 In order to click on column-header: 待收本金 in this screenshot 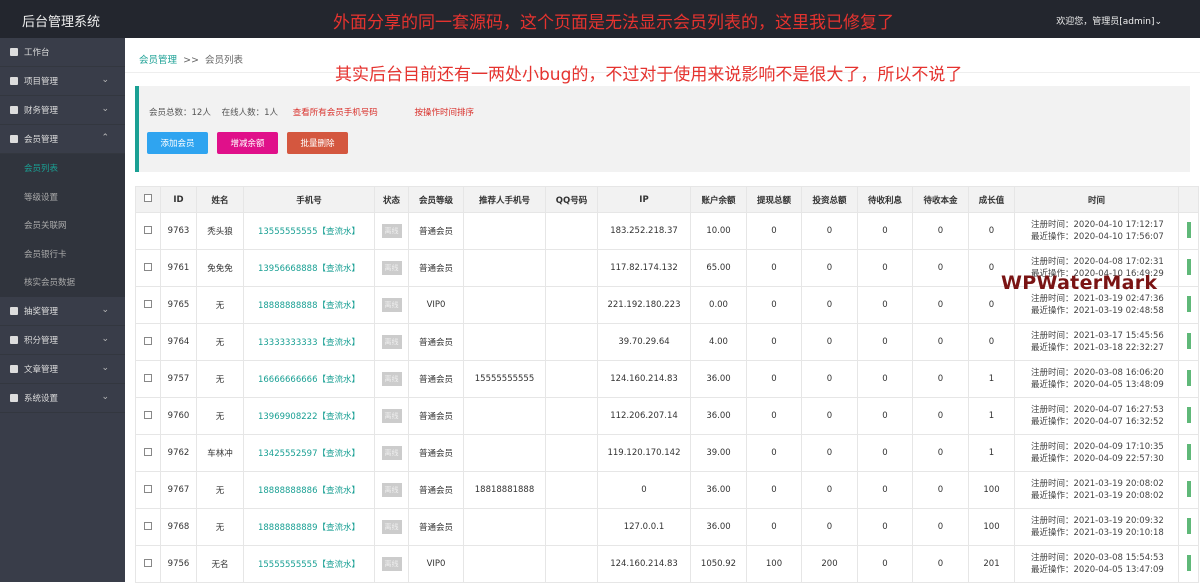, I will do `click(940, 199)`.